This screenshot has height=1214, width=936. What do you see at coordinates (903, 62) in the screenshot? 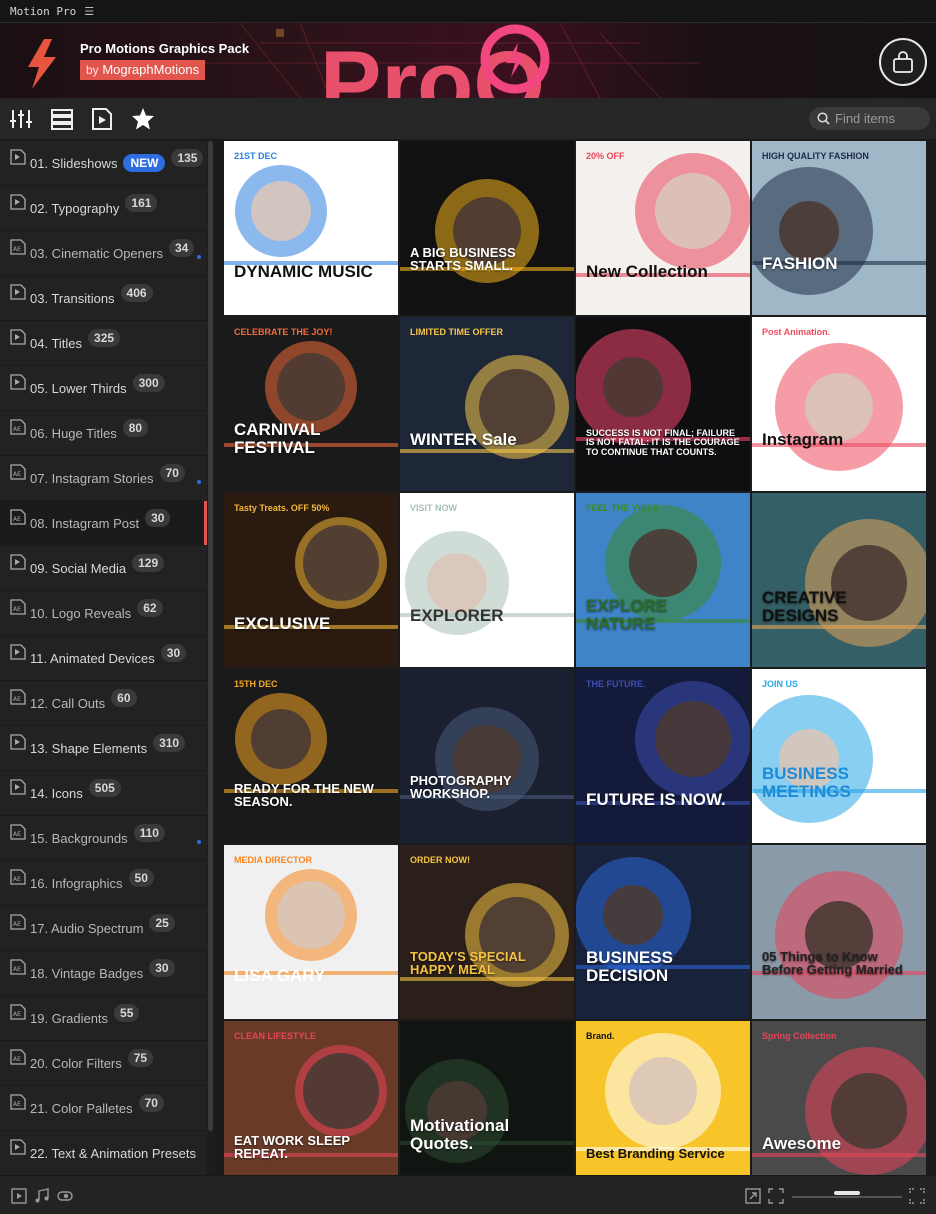
I see `shop-button` at bounding box center [903, 62].